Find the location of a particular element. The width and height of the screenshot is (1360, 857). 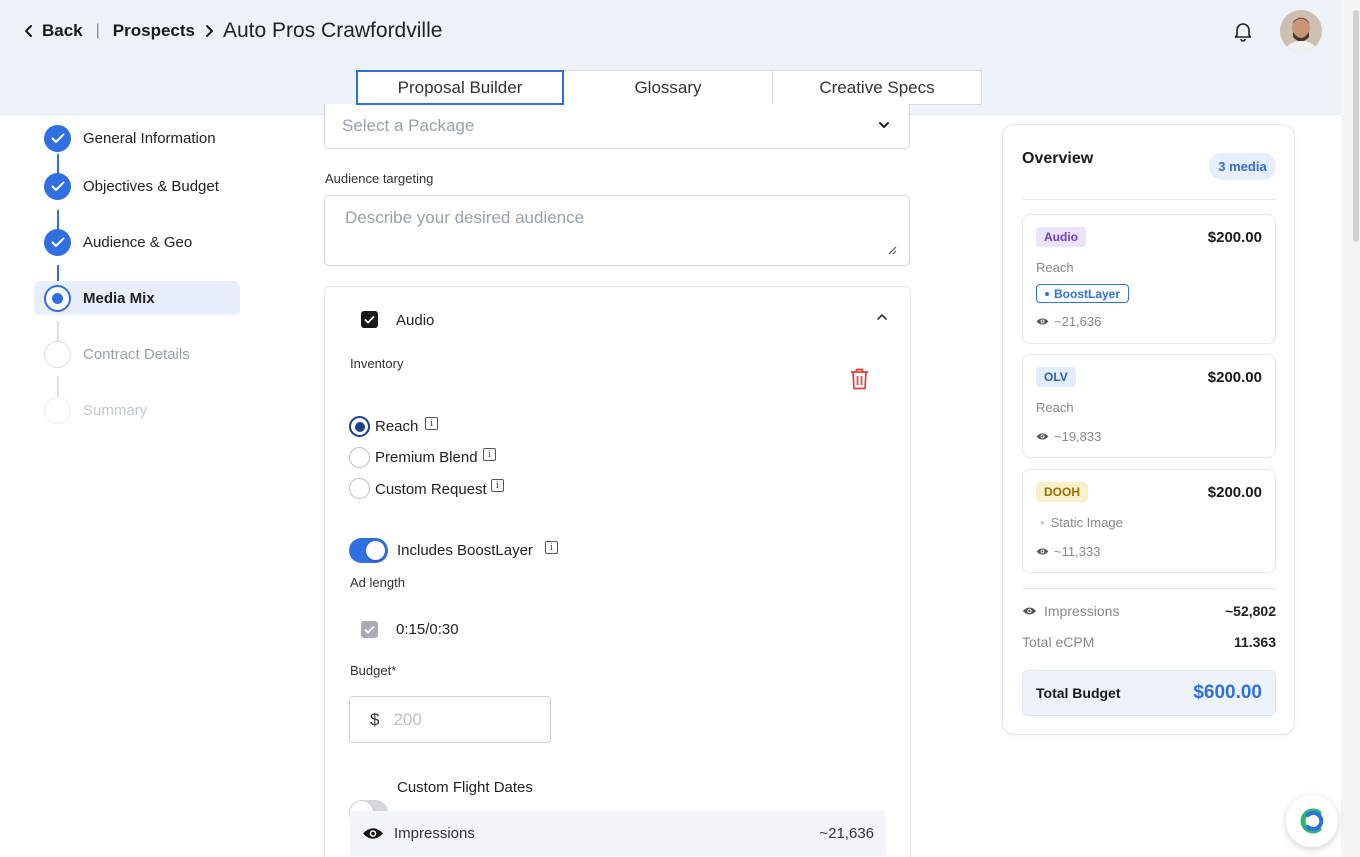

media-impressions: ~19,833 is located at coordinates (1068, 436).